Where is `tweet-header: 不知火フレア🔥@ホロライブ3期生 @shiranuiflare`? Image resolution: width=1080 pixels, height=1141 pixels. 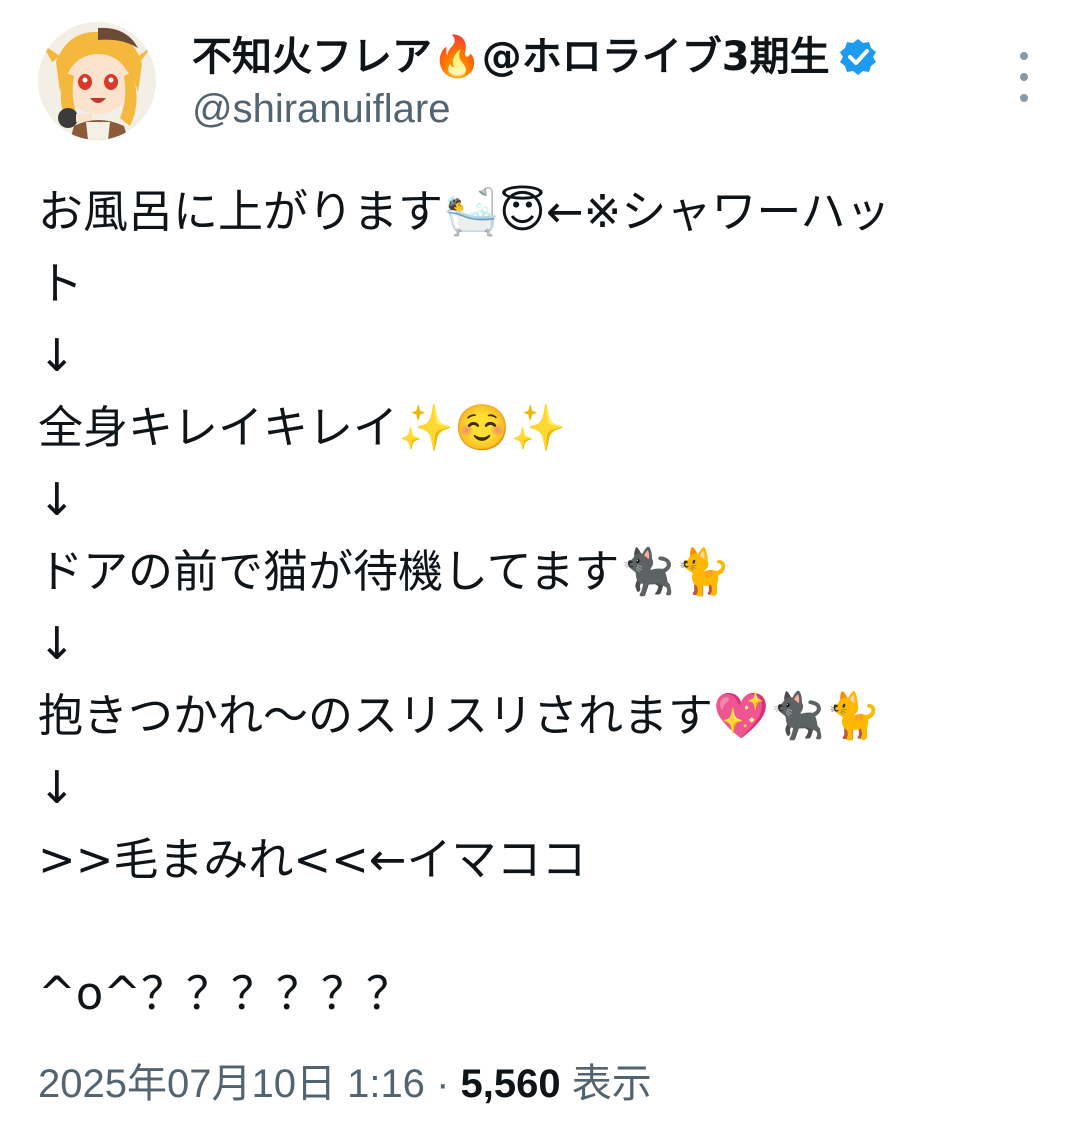 tweet-header: 不知火フレア🔥@ホロライブ3期生 @shiranuiflare is located at coordinates (543, 87).